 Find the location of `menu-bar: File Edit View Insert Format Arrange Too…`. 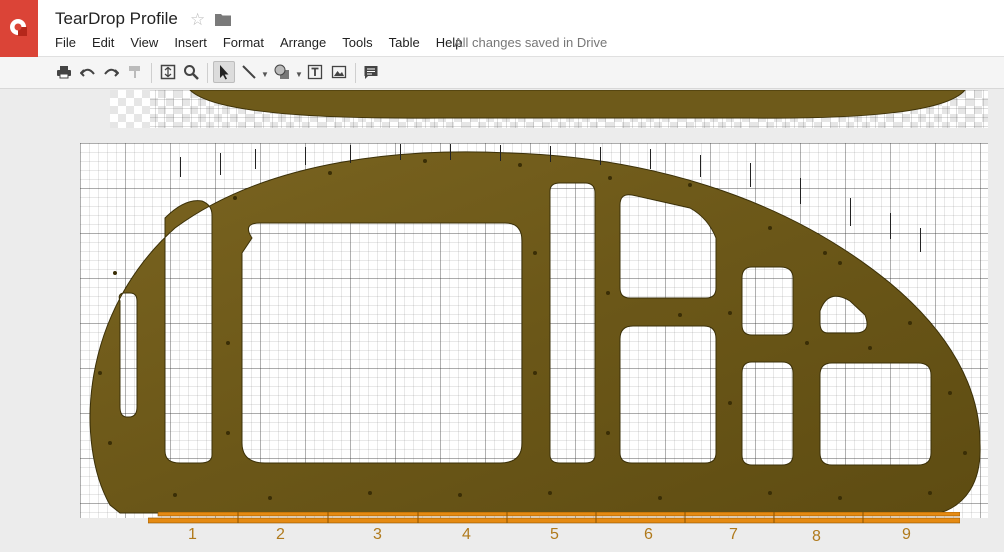

menu-bar: File Edit View Insert Format Arrange Too… is located at coordinates (258, 43).